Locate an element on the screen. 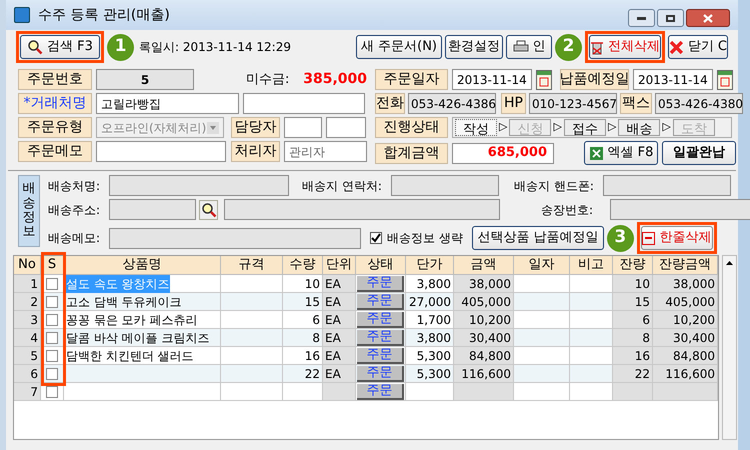  step-badge: 2 is located at coordinates (568, 47).